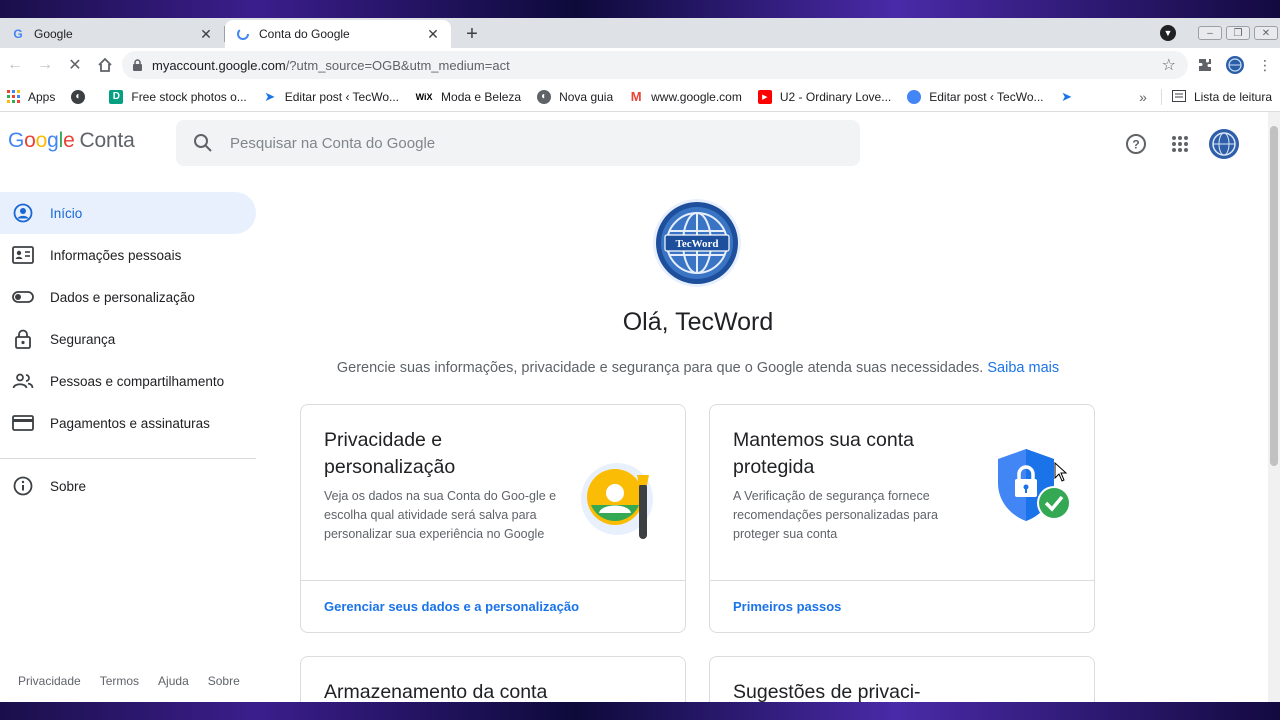  I want to click on bookmarks-bar-right: » Lista de leitura, so click(1205, 97).